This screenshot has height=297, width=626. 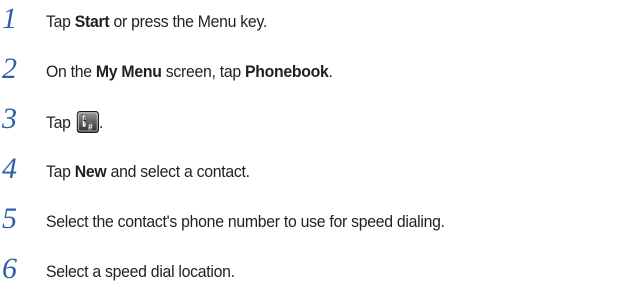 I want to click on step-text: Tap # ., so click(x=75, y=122).